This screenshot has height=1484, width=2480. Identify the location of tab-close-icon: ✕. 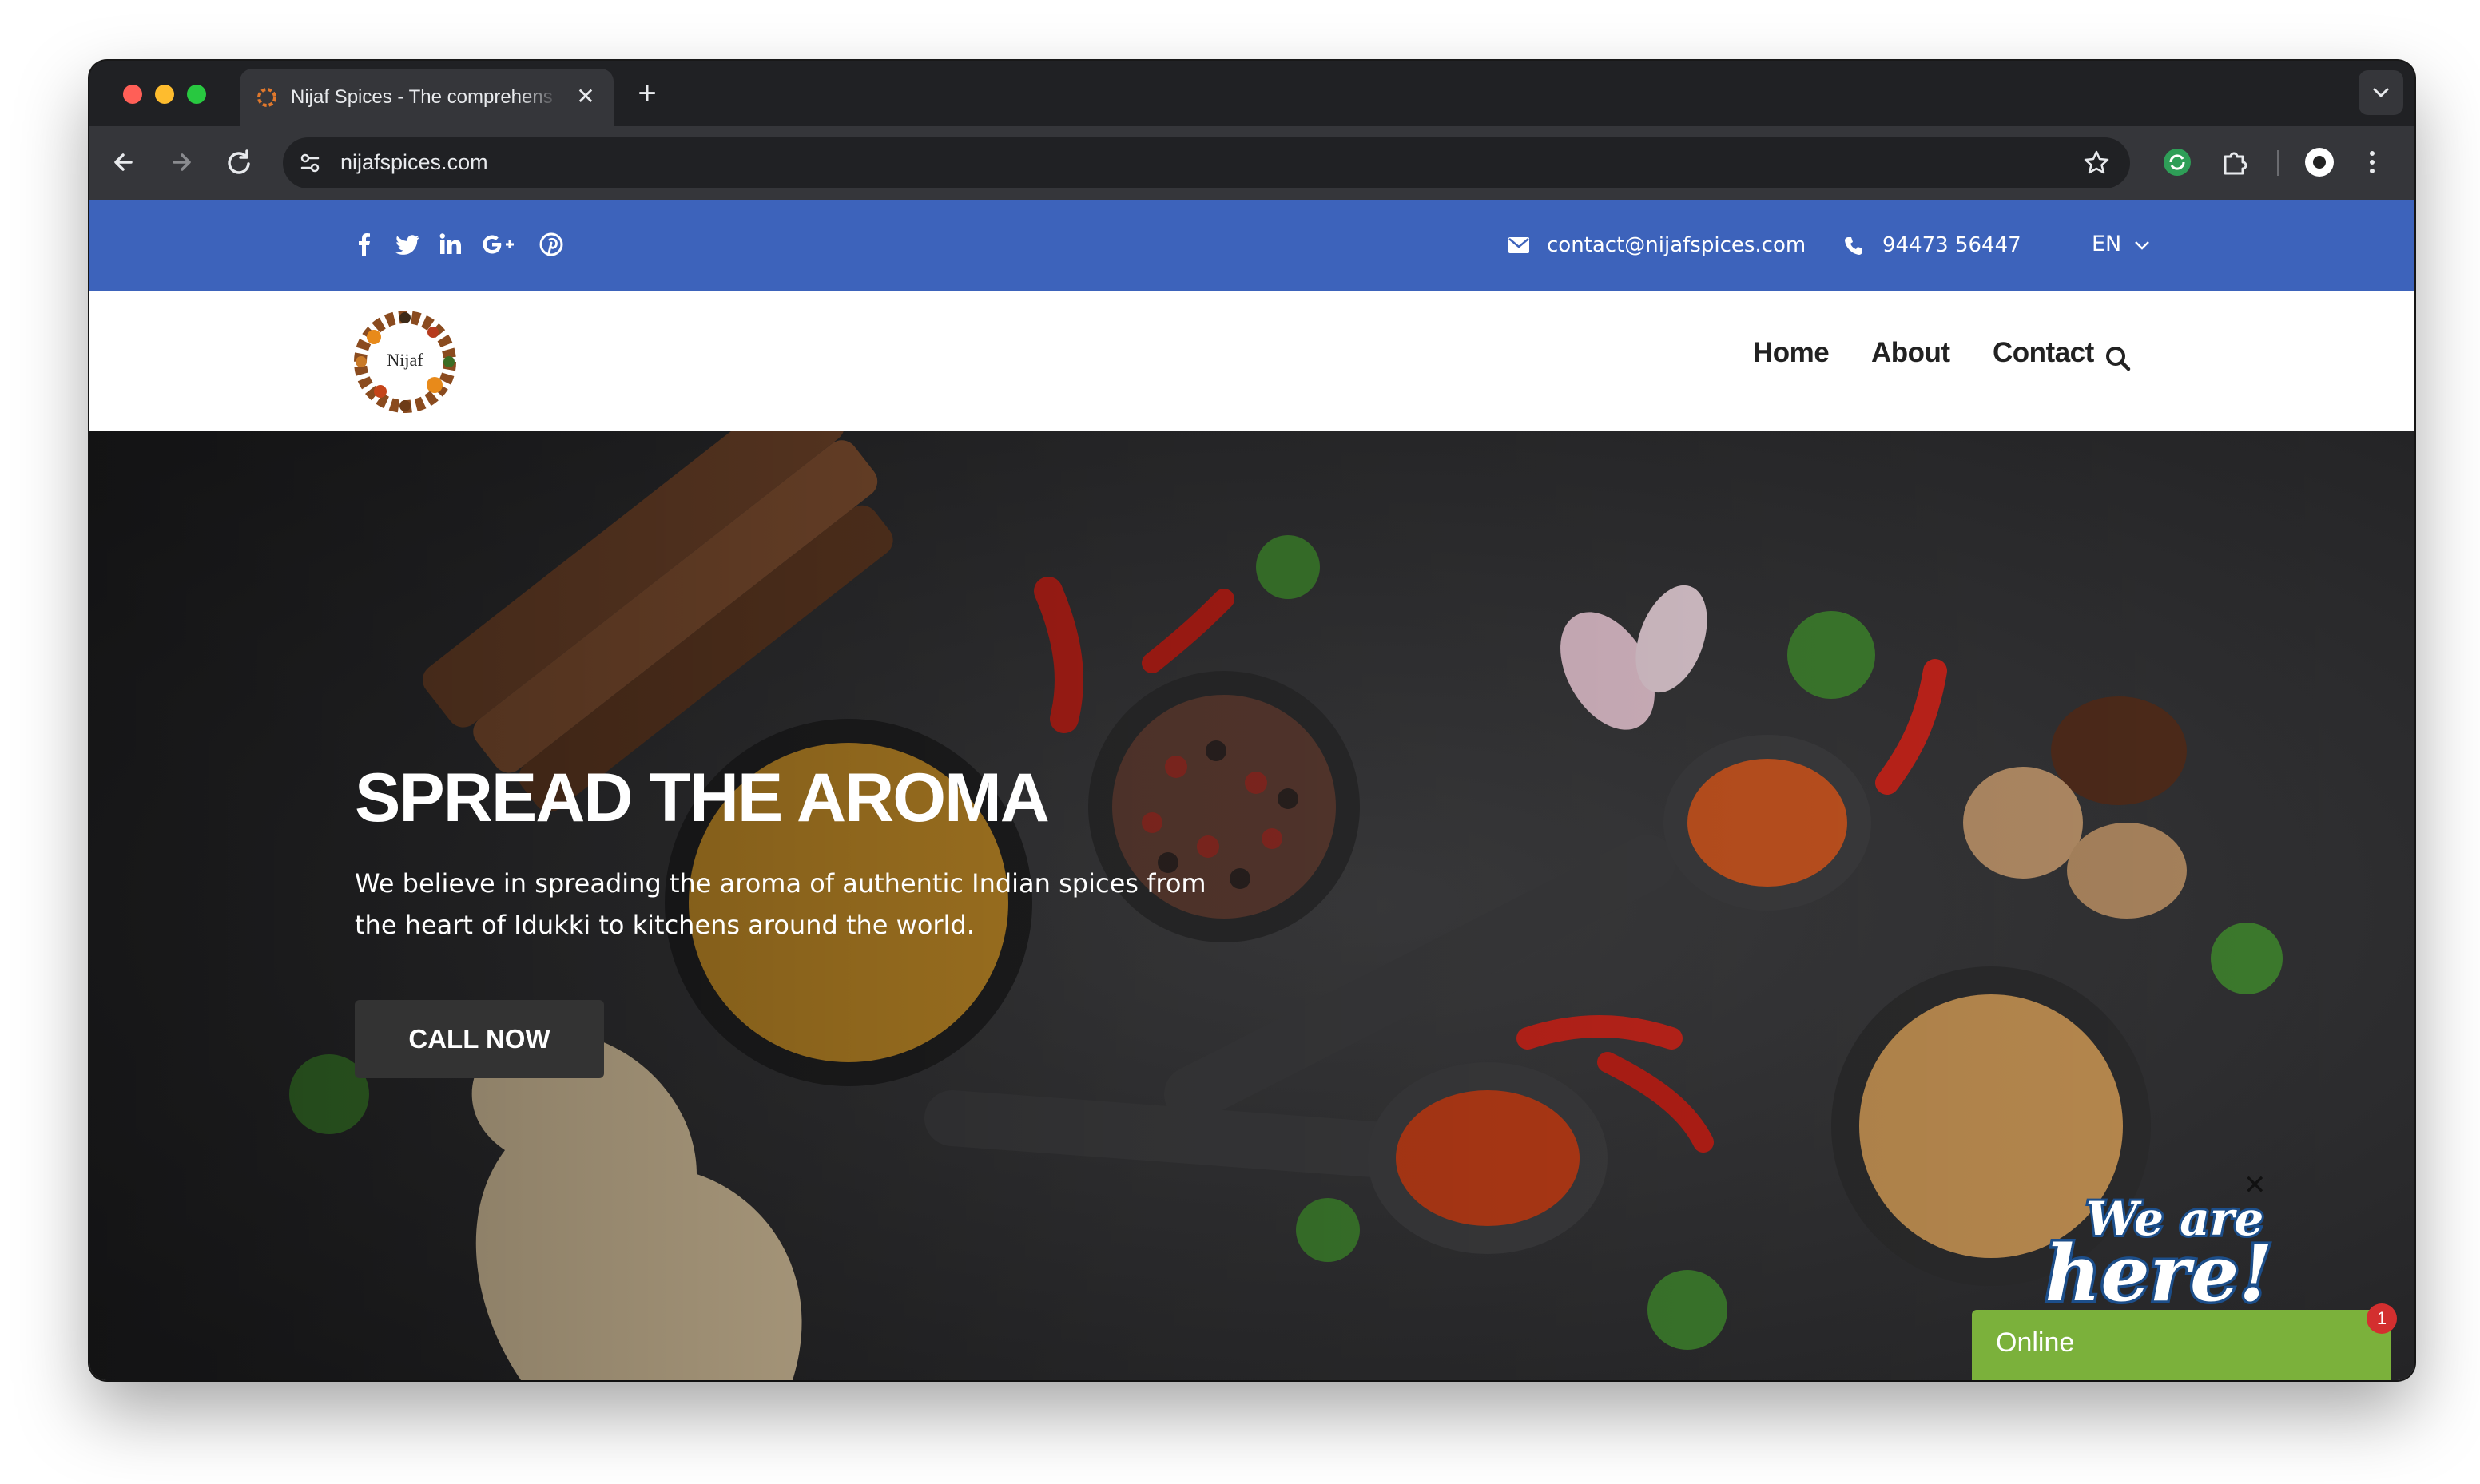
(586, 97).